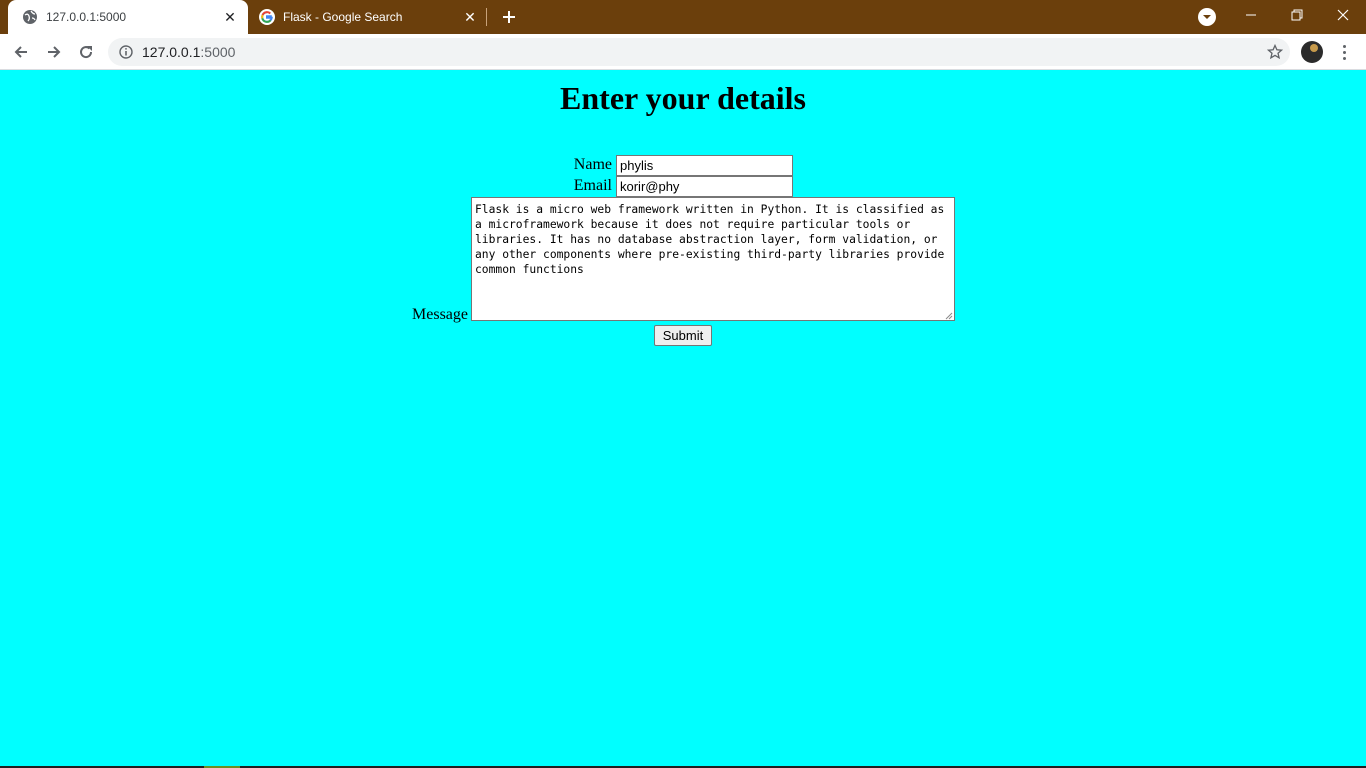 The image size is (1366, 768). What do you see at coordinates (128, 17) in the screenshot?
I see `tab-localhost: 127.0.0.1:5000 ✕` at bounding box center [128, 17].